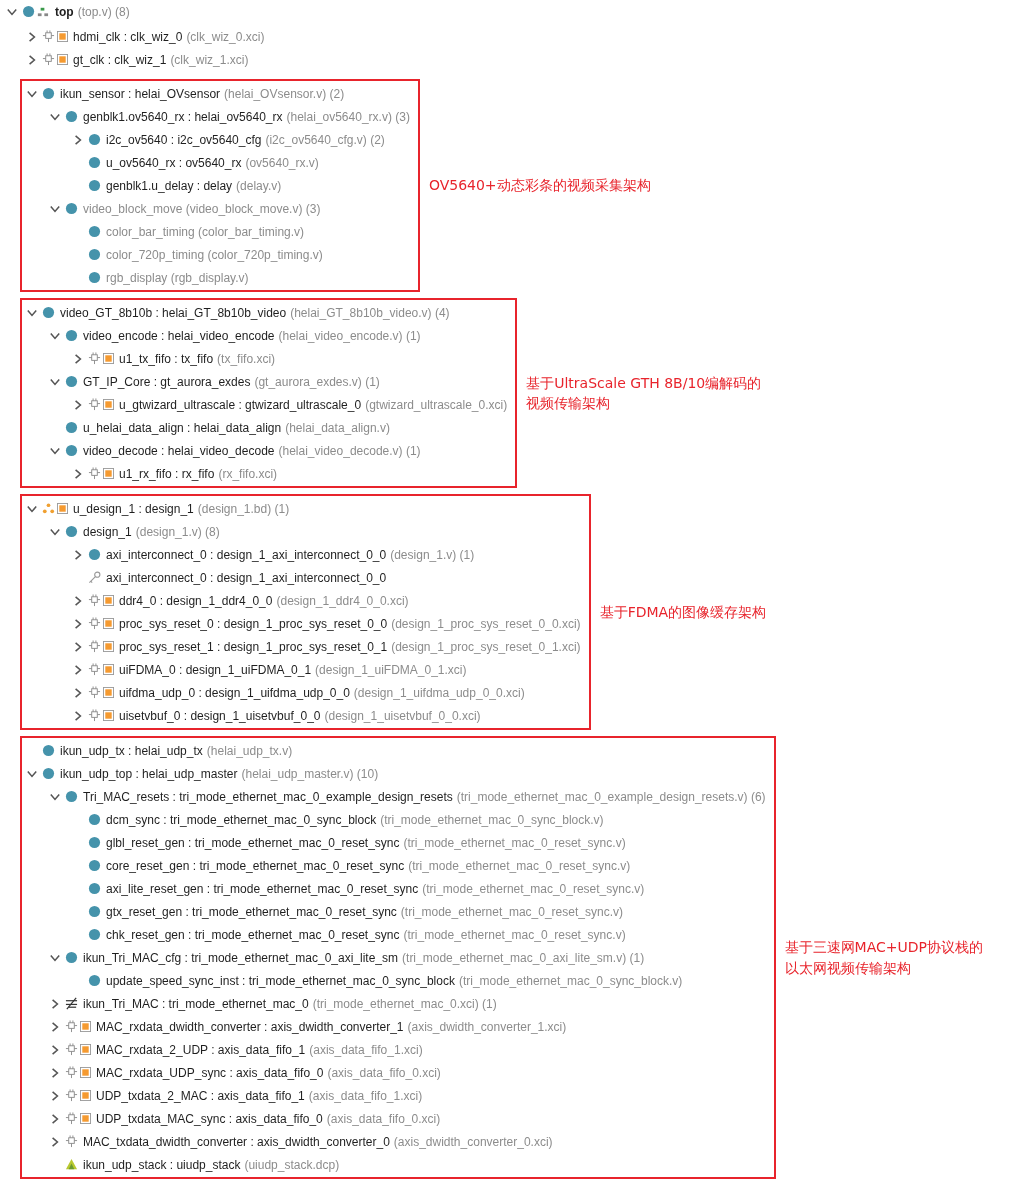 This screenshot has height=1182, width=1018. I want to click on annotation-text: 基于三速网MAC+UDP协议栈的, so click(883, 948).